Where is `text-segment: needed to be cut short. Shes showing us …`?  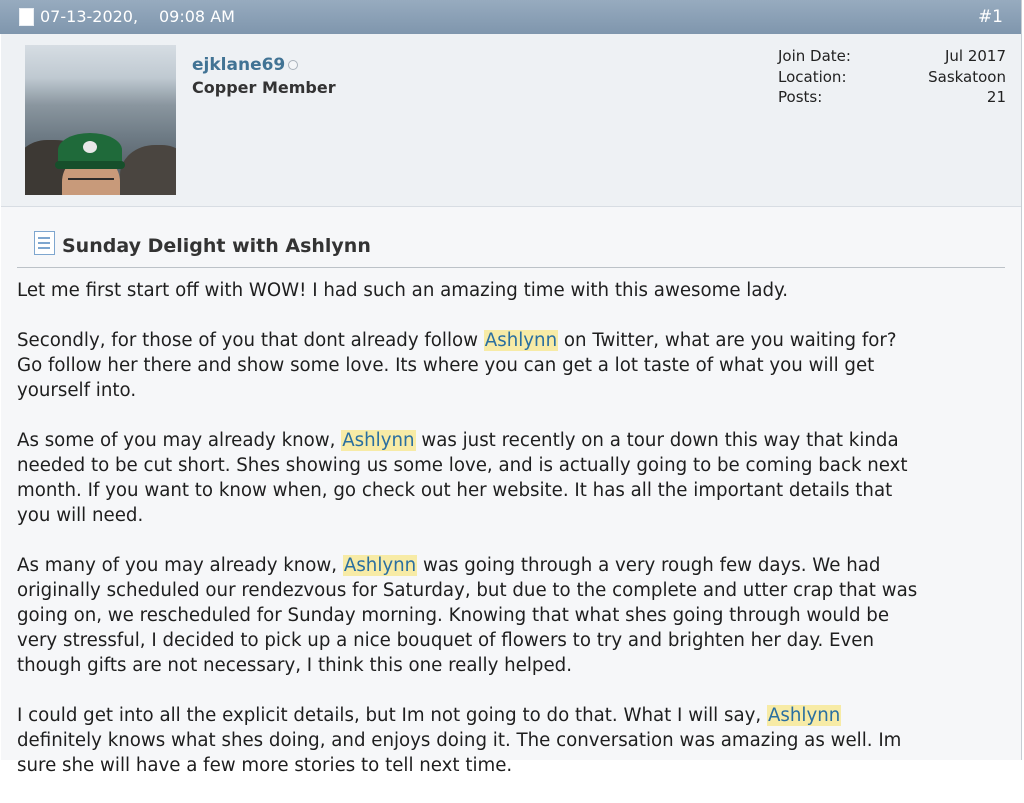 text-segment: needed to be cut short. Shes showing us … is located at coordinates (462, 465).